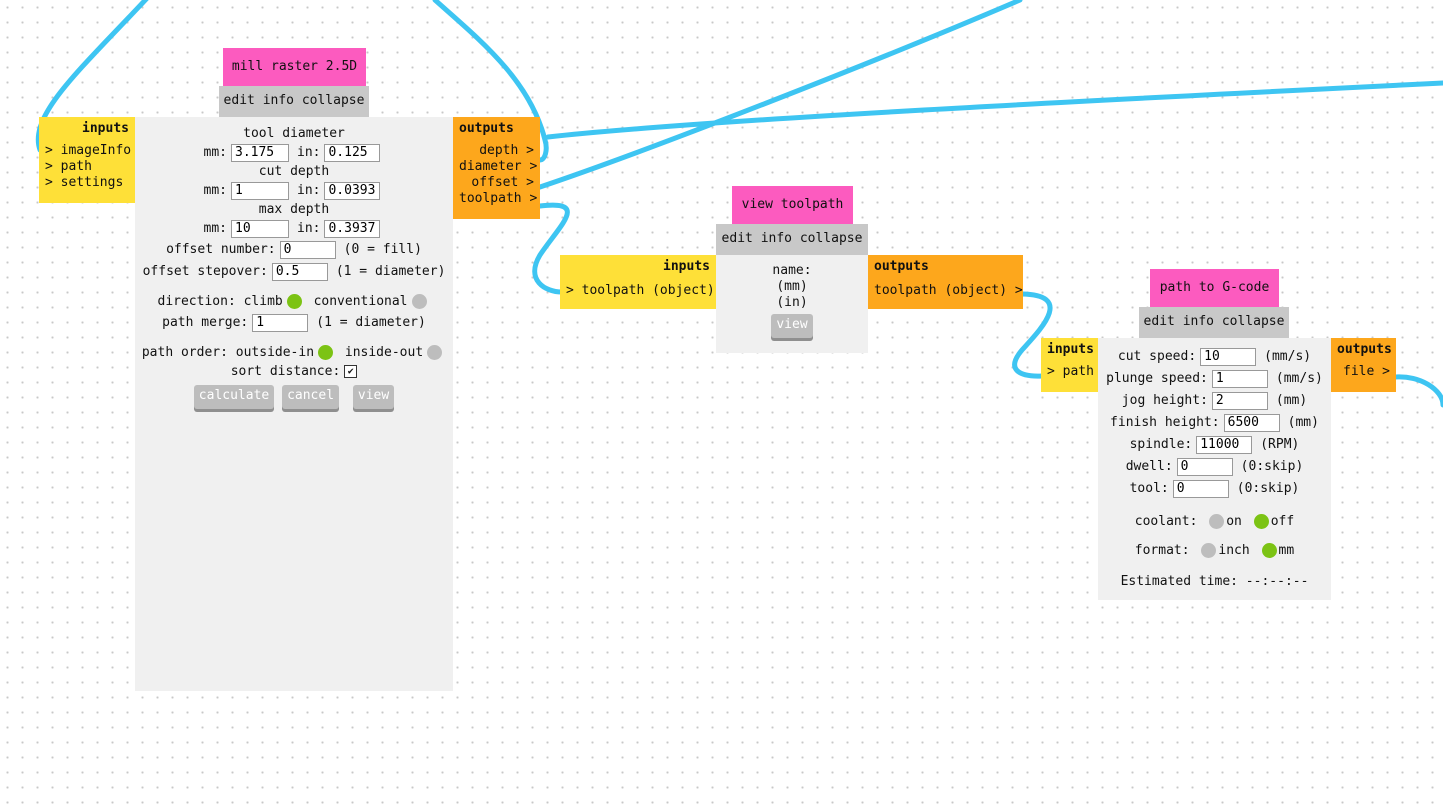  I want to click on spindle-input, so click(1224, 444).